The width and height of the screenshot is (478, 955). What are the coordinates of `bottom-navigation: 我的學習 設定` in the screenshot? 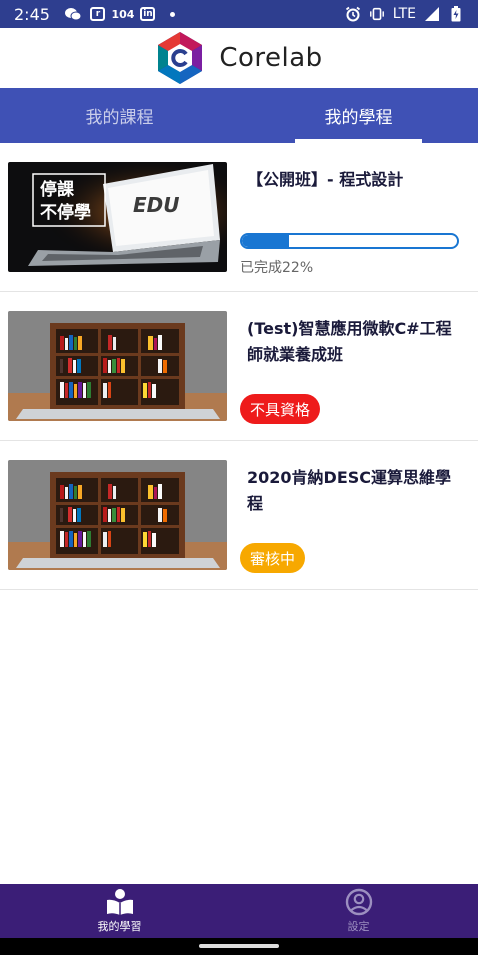 It's located at (239, 911).